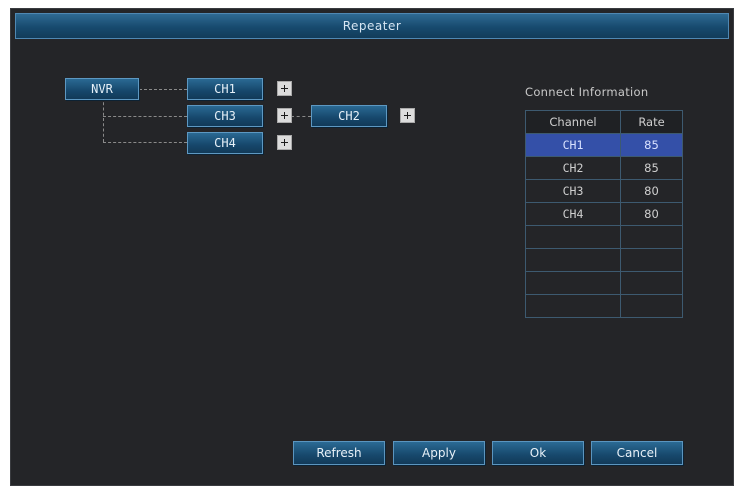 This screenshot has height=498, width=744. What do you see at coordinates (573, 168) in the screenshot?
I see `cell-channel: CH2` at bounding box center [573, 168].